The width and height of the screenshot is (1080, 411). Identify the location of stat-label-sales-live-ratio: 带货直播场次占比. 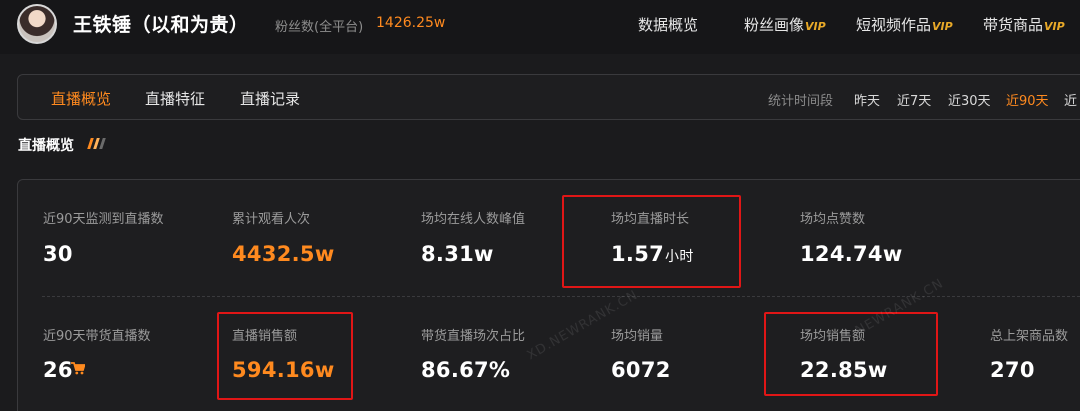
(473, 336).